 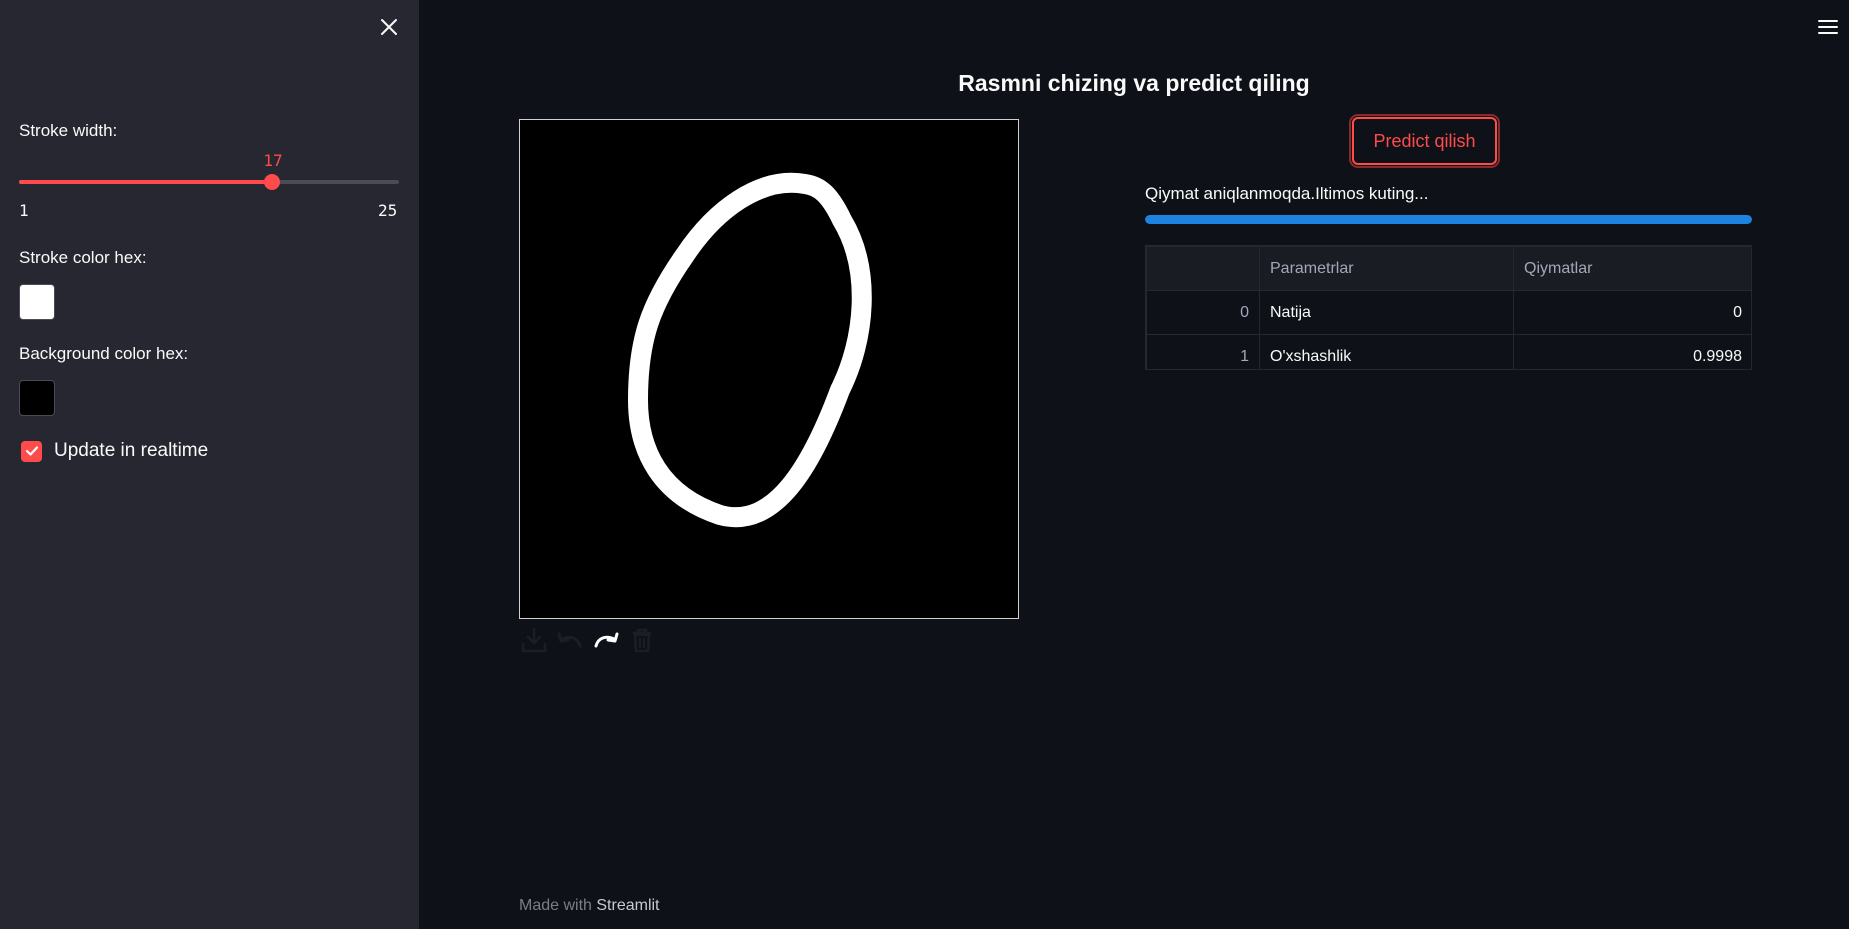 What do you see at coordinates (131, 450) in the screenshot?
I see `realtime-label: Update in realtime` at bounding box center [131, 450].